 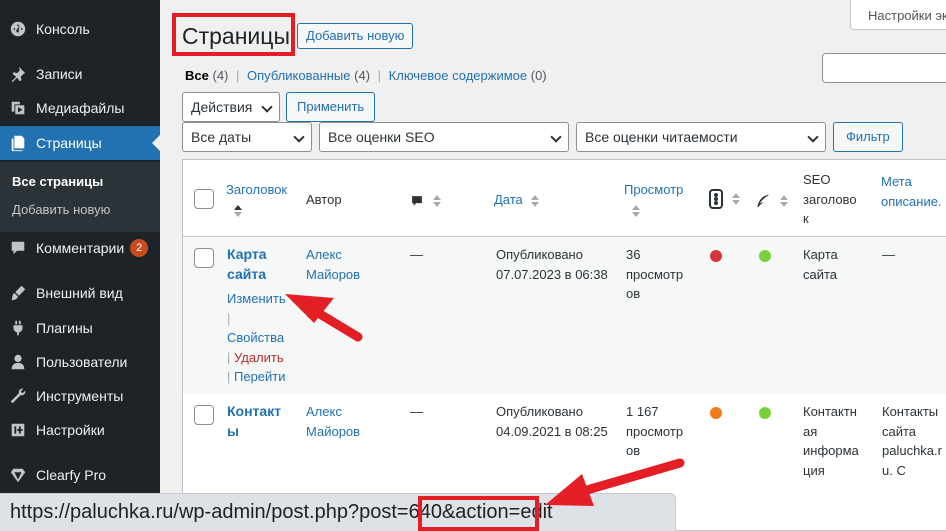 What do you see at coordinates (247, 264) in the screenshot?
I see `row-title: Карта сайта` at bounding box center [247, 264].